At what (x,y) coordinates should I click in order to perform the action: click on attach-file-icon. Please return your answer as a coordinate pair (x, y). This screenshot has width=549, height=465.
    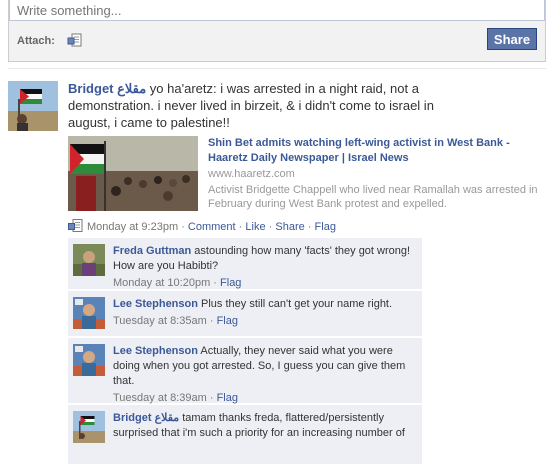
    Looking at the image, I should click on (75, 40).